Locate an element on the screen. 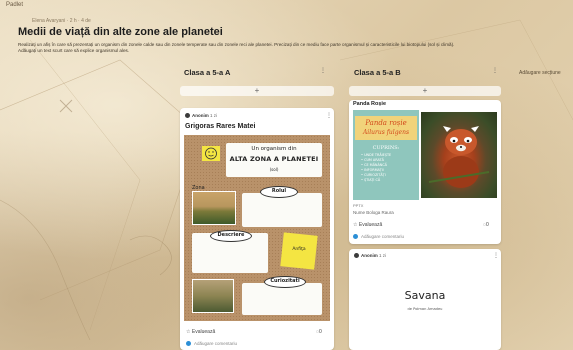 This screenshot has height=350, width=573. column-b-more-icon: ⋮ is located at coordinates (495, 70).